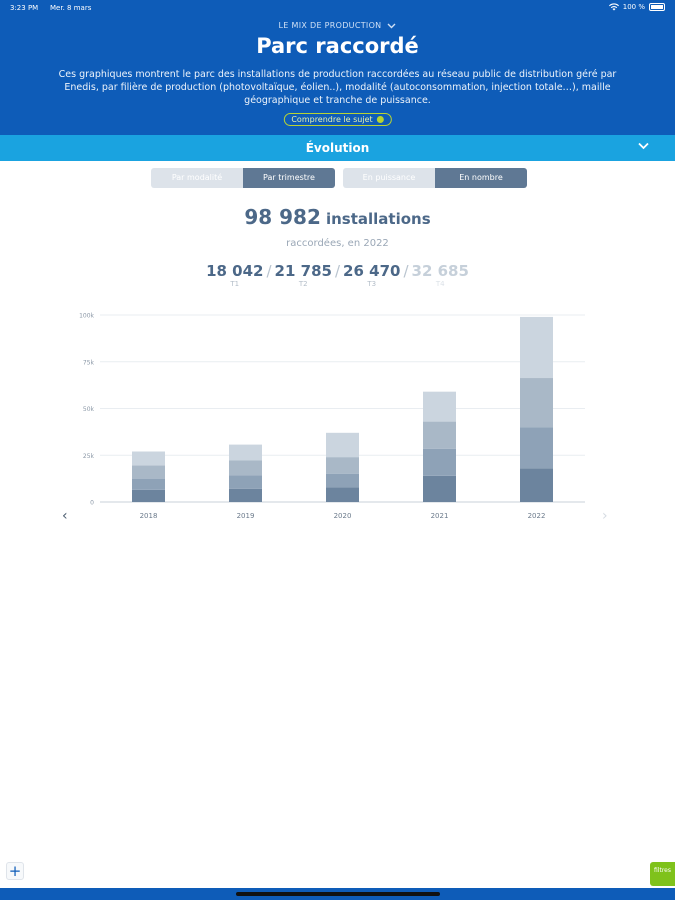  I want to click on quarter-label: T4, so click(440, 284).